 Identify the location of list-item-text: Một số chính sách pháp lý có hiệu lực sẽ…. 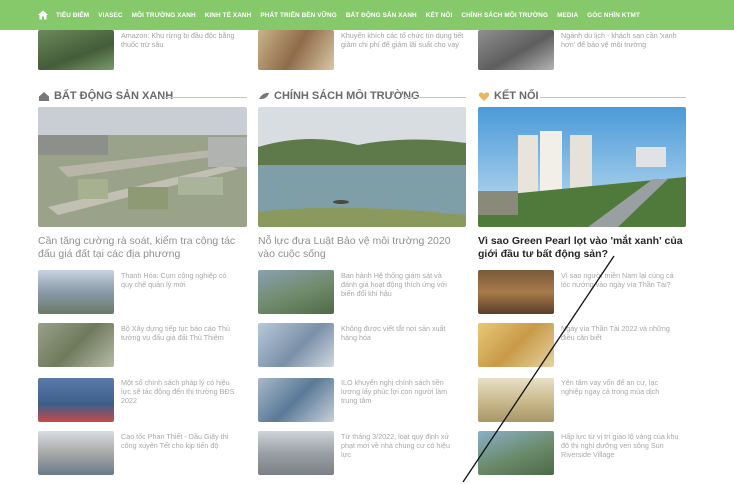
(180, 391).